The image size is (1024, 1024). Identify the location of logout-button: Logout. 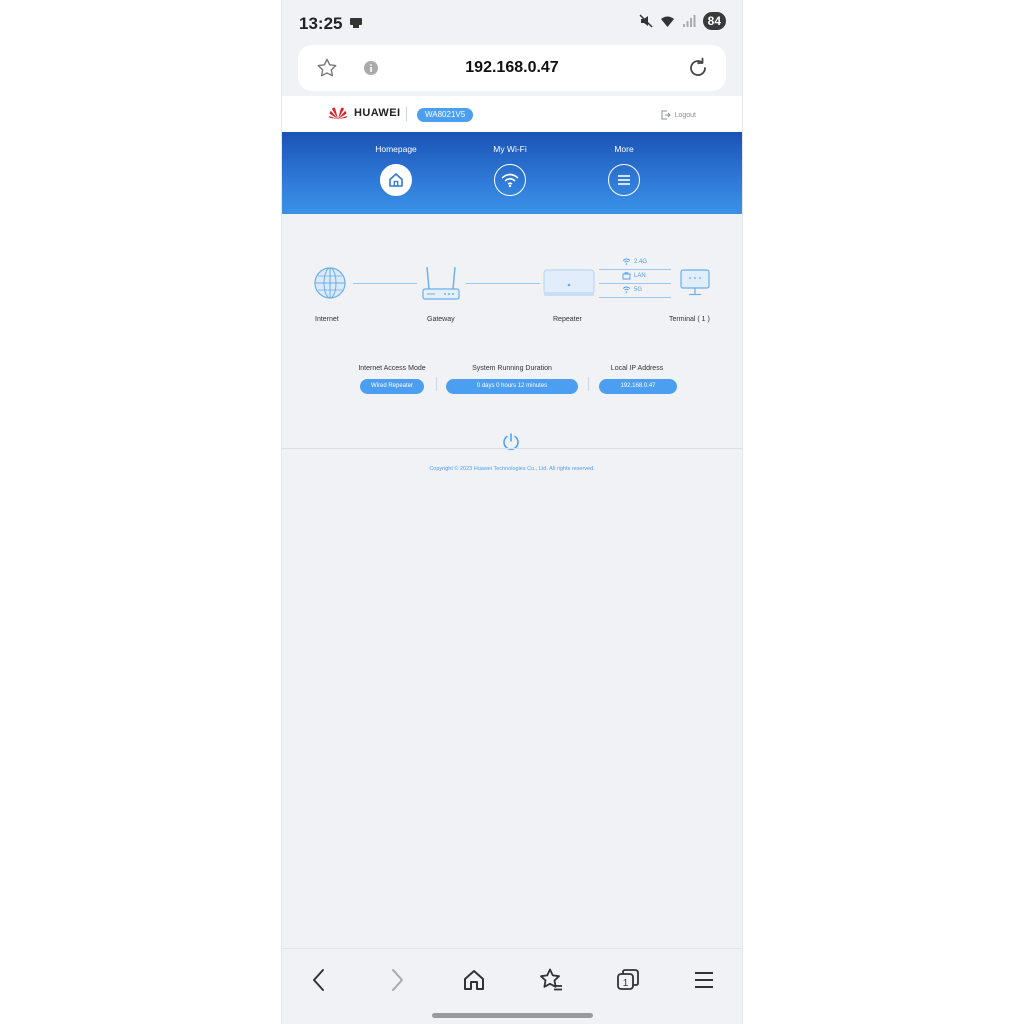
(678, 115).